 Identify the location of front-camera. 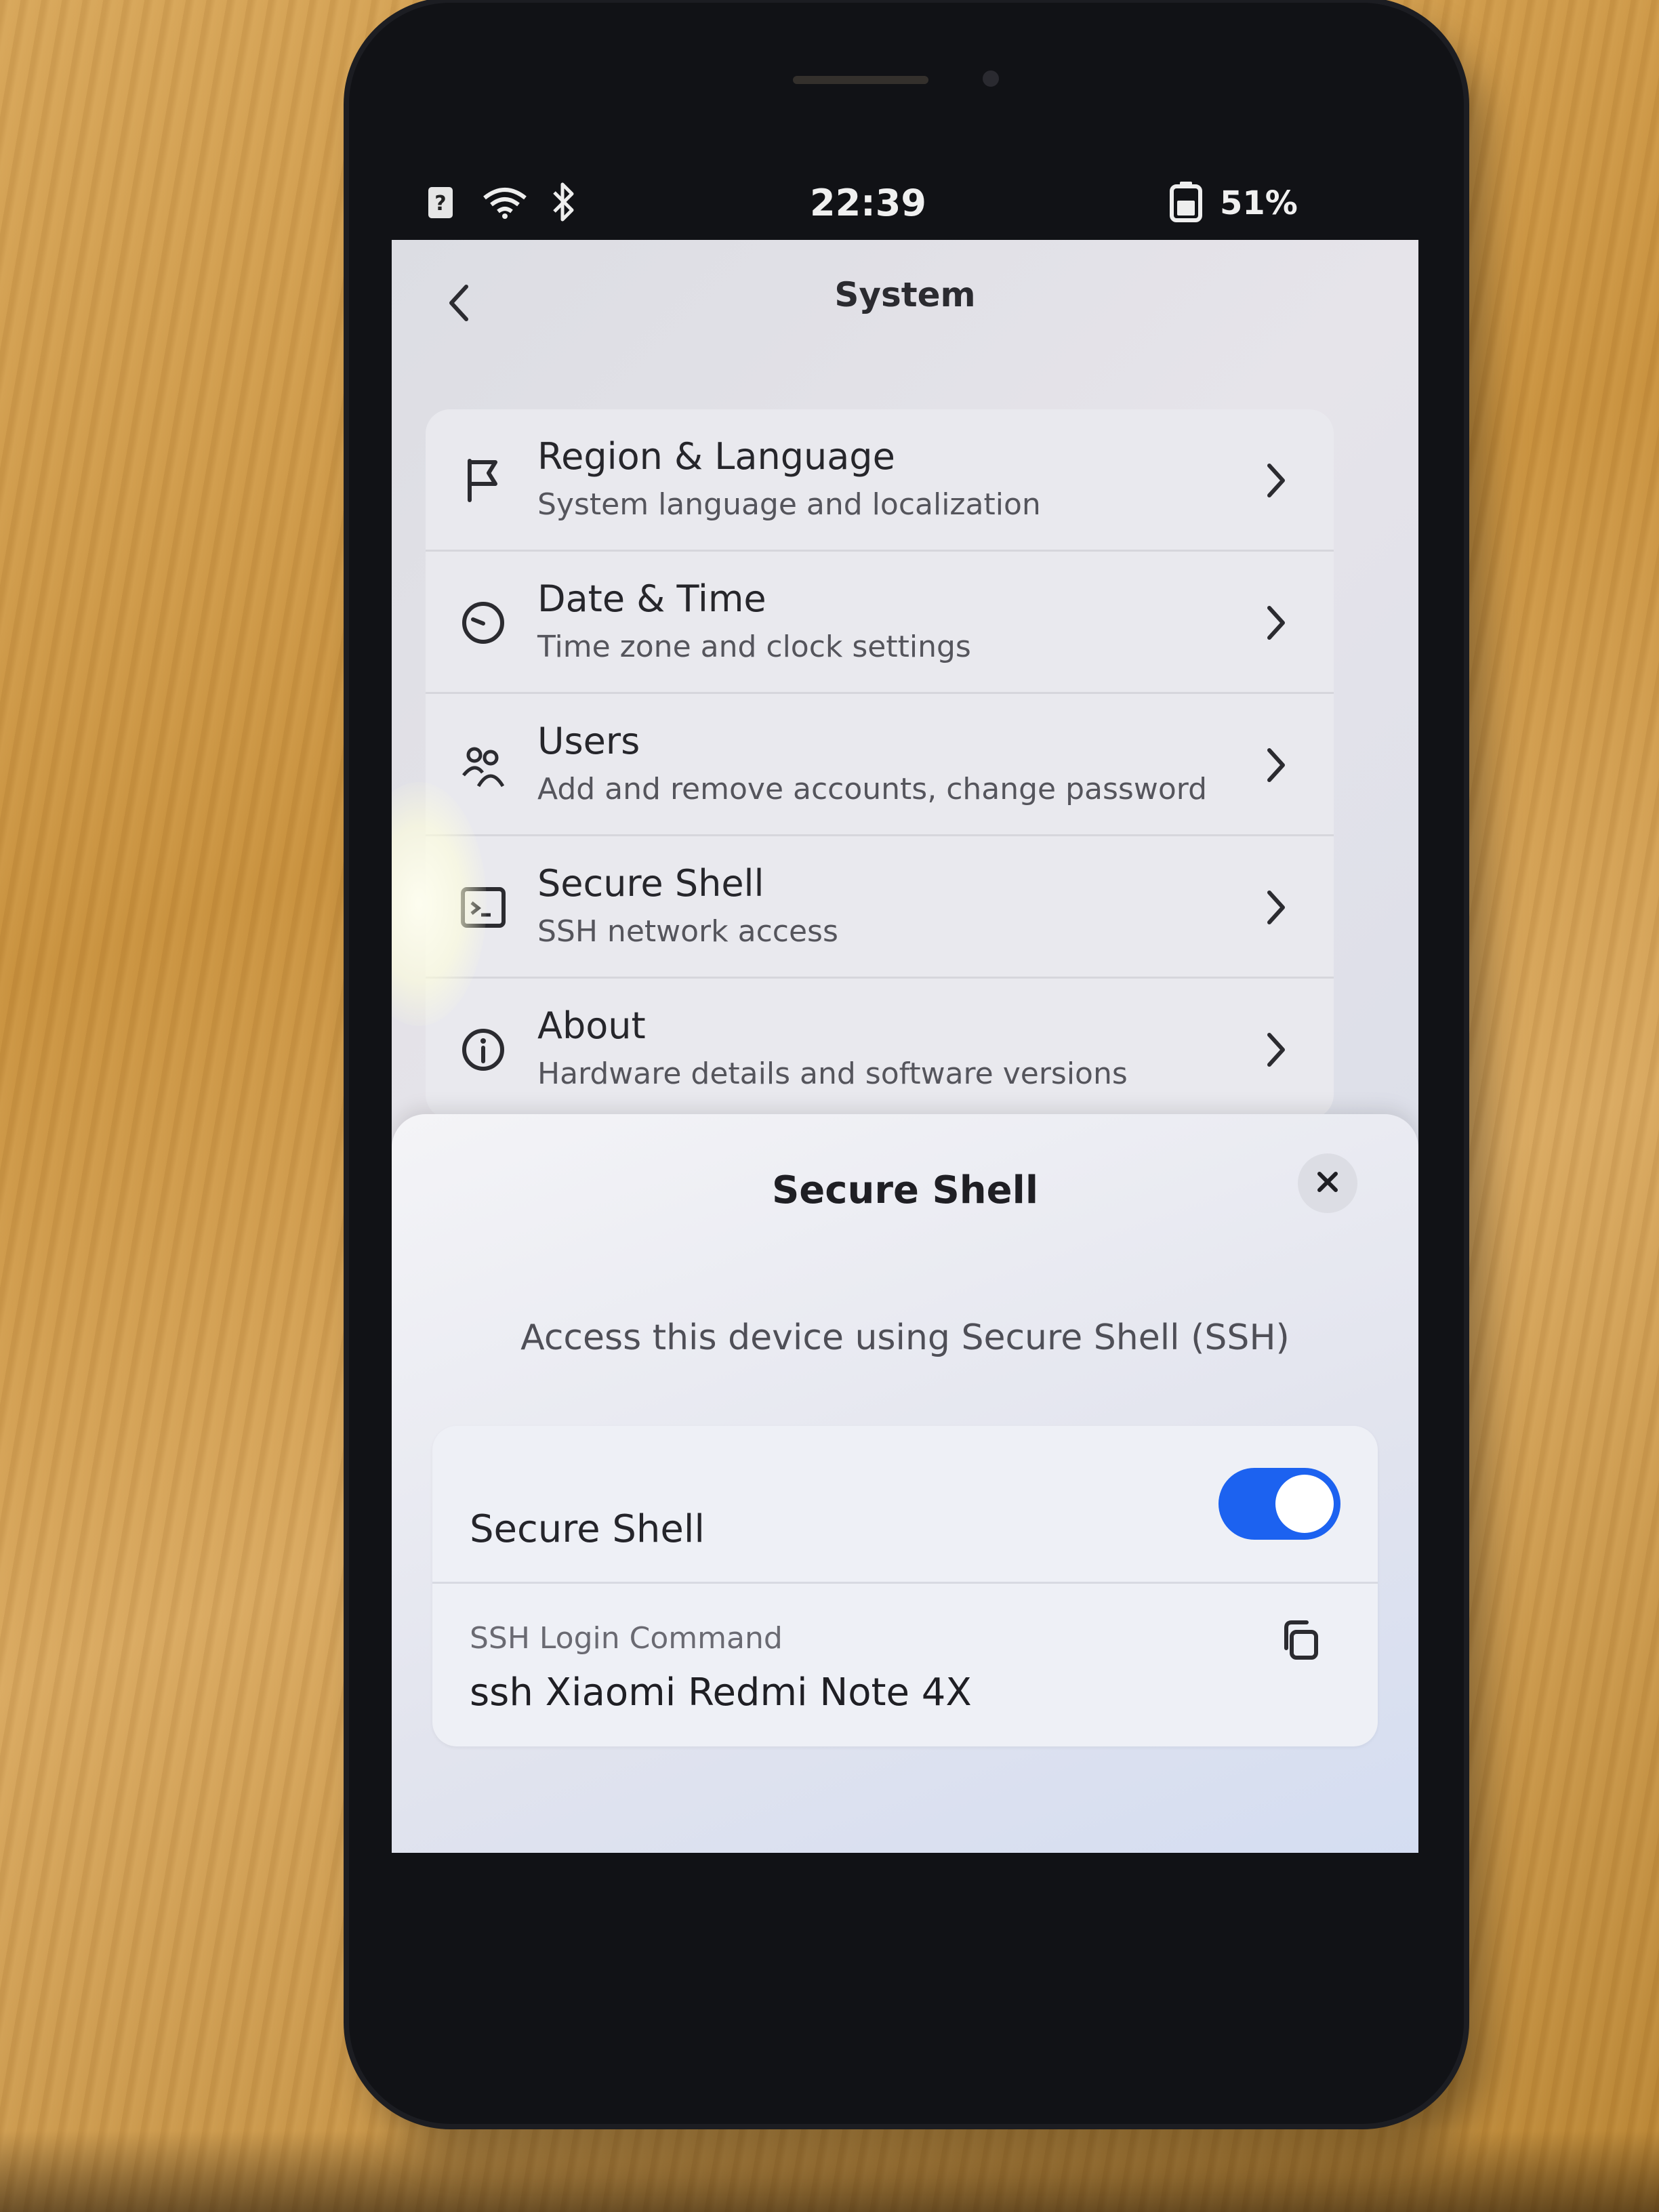
(991, 78).